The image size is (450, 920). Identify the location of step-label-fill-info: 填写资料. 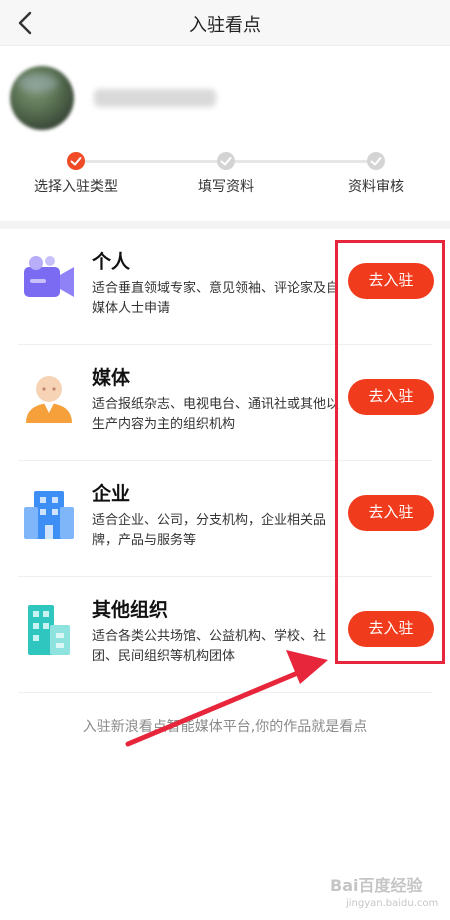
(226, 187).